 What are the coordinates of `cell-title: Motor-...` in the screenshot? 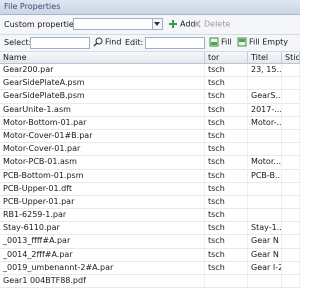 It's located at (265, 122).